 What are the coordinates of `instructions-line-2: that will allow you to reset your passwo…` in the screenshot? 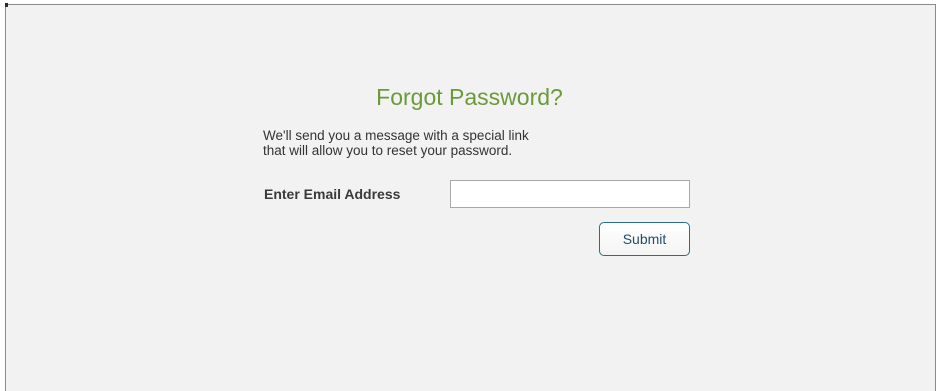 It's located at (388, 150).